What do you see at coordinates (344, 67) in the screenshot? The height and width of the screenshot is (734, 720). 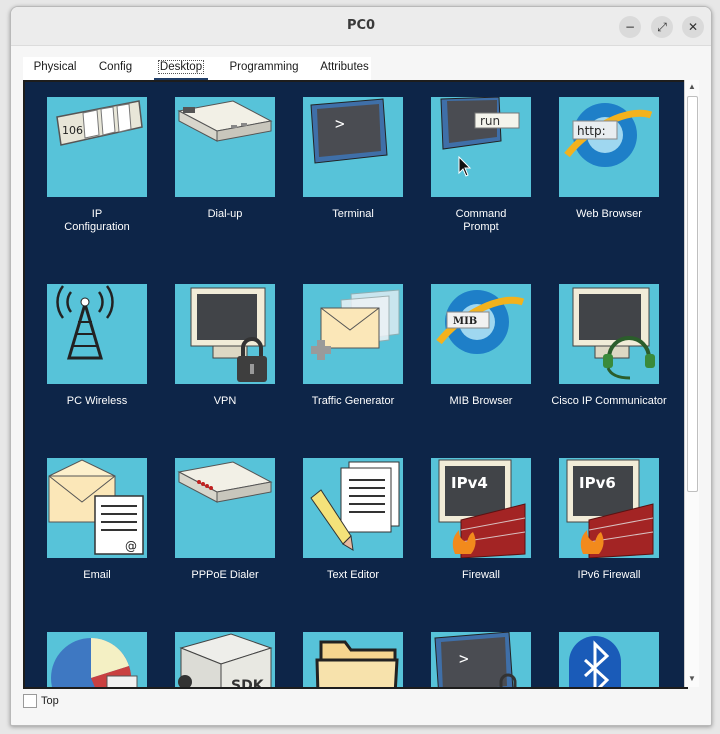 I see `tab-attributes: Attributes` at bounding box center [344, 67].